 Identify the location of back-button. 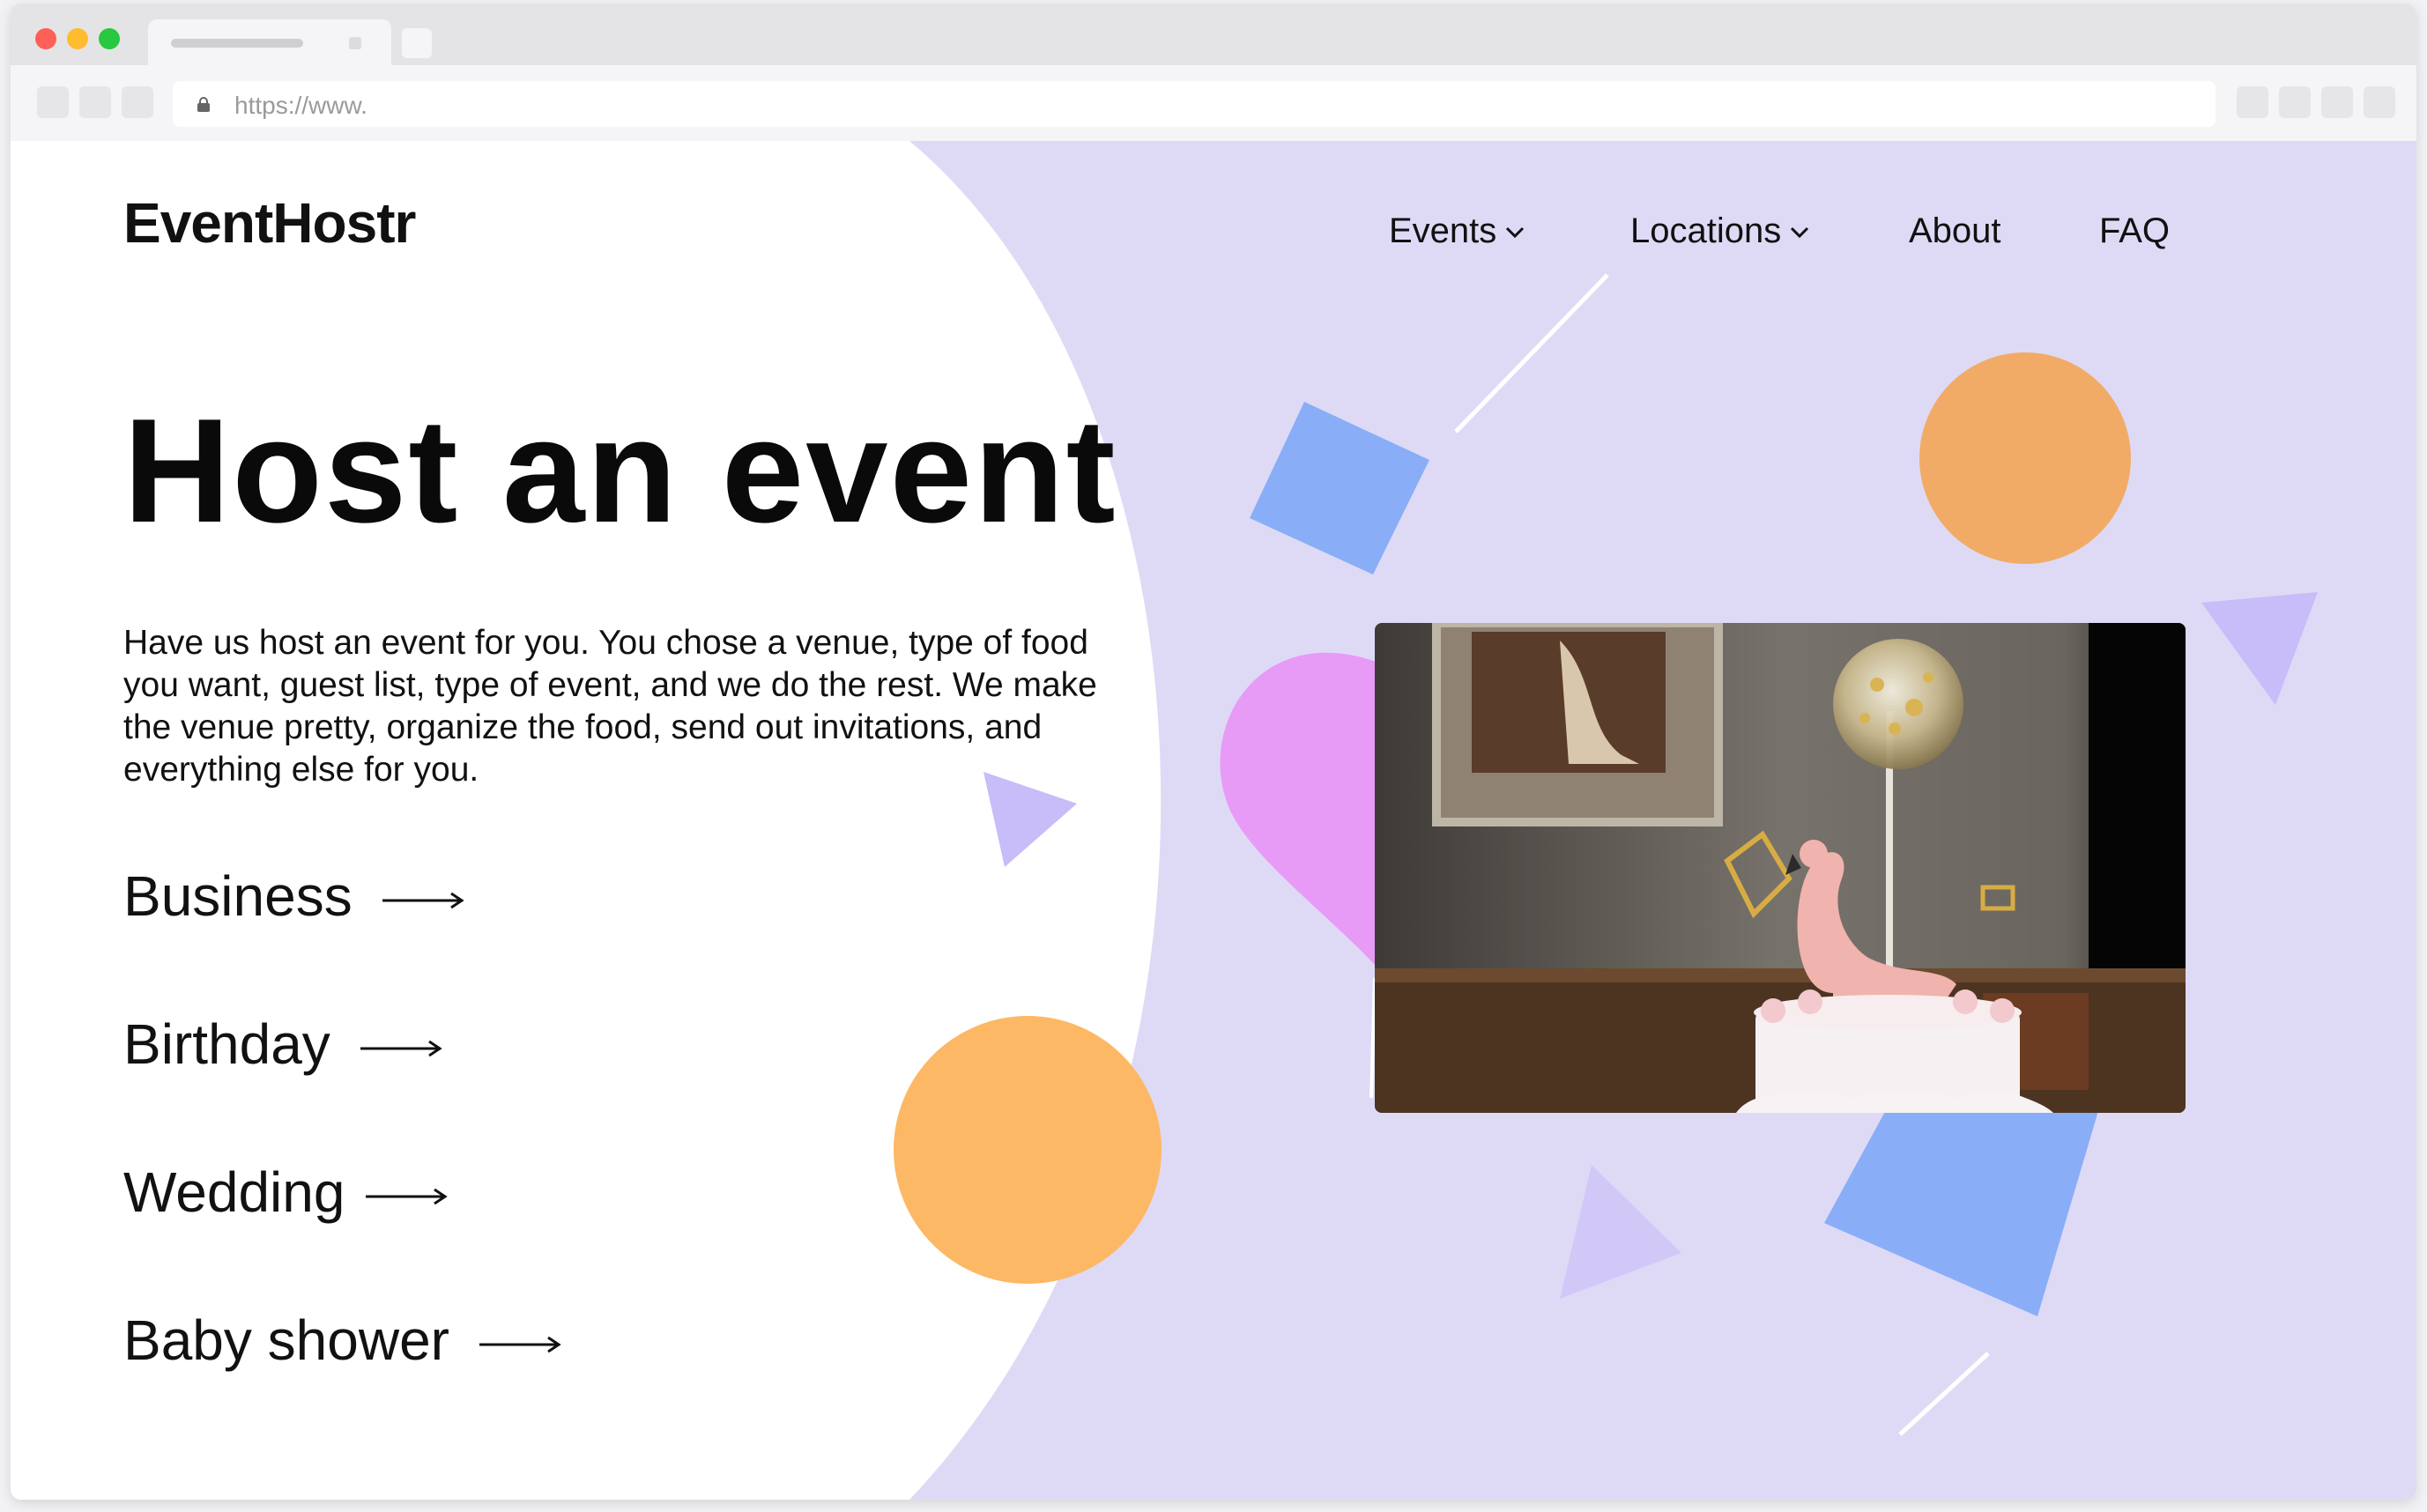
(53, 102).